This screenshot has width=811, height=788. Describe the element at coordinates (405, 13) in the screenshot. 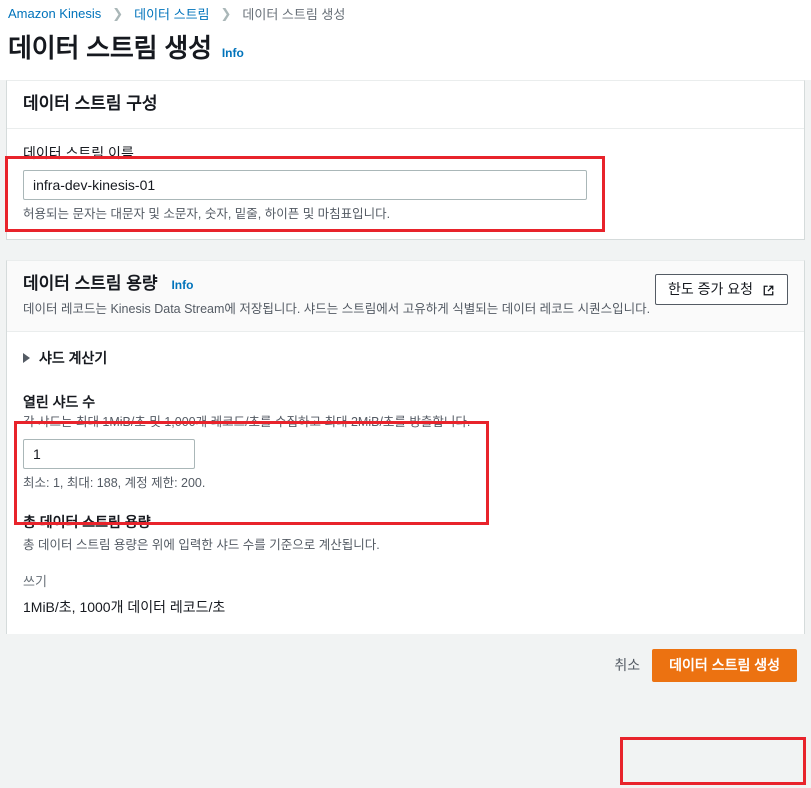

I see `breadcrumb: Amazon Kinesis ❯ 데이터 스트림 ❯ 데이터 스트림 생성` at that location.